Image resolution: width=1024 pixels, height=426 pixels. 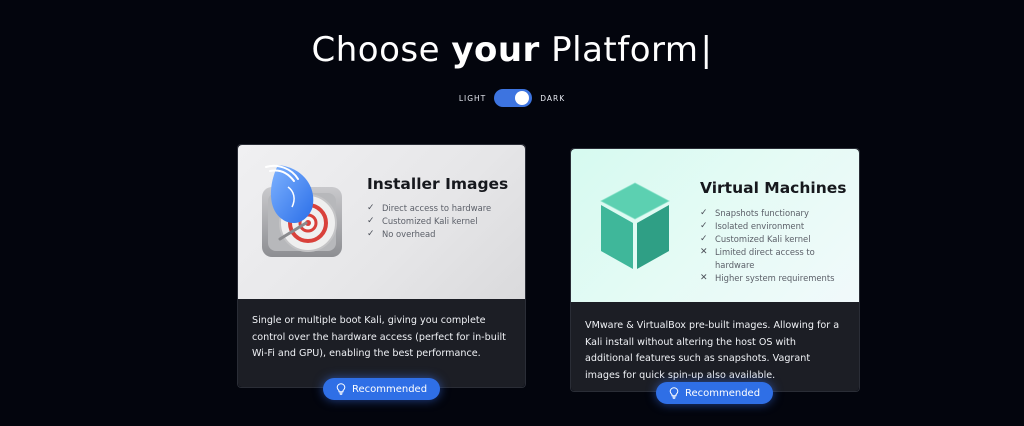 What do you see at coordinates (401, 234) in the screenshot?
I see `feature-item: ✓ No overhead` at bounding box center [401, 234].